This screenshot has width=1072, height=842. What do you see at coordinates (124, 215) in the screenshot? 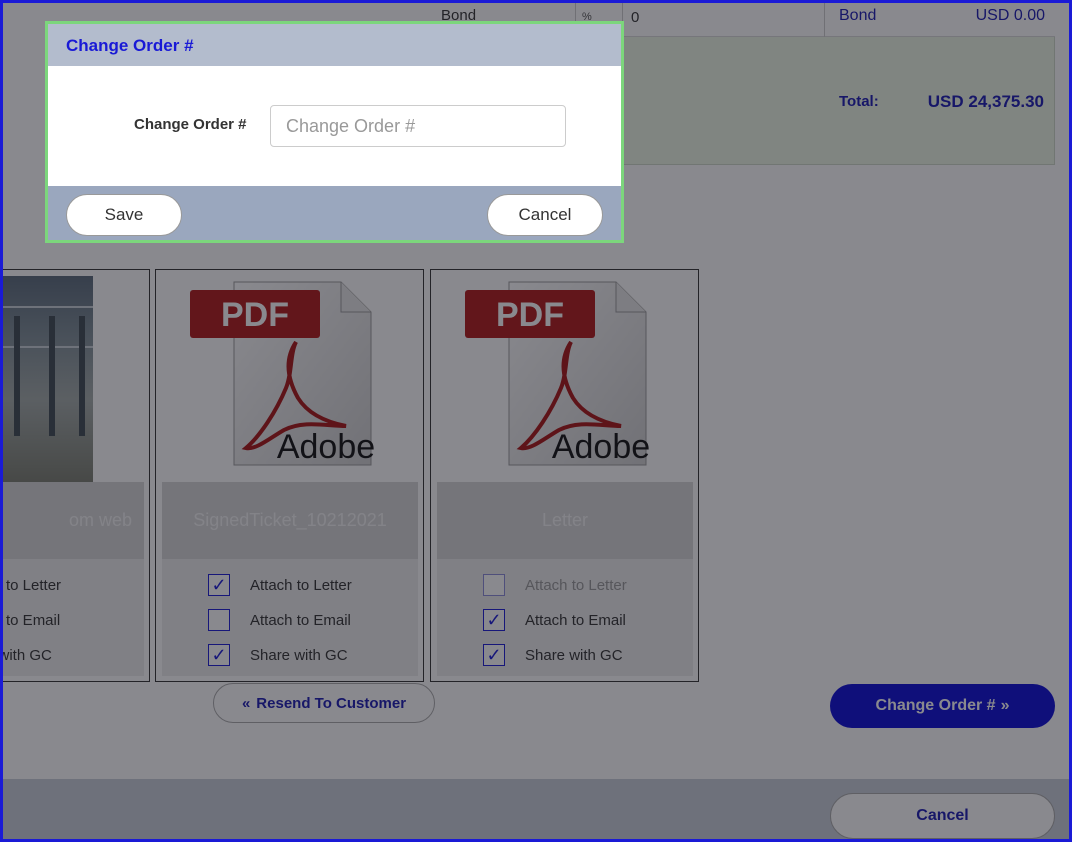
I see `save-button: Save` at bounding box center [124, 215].